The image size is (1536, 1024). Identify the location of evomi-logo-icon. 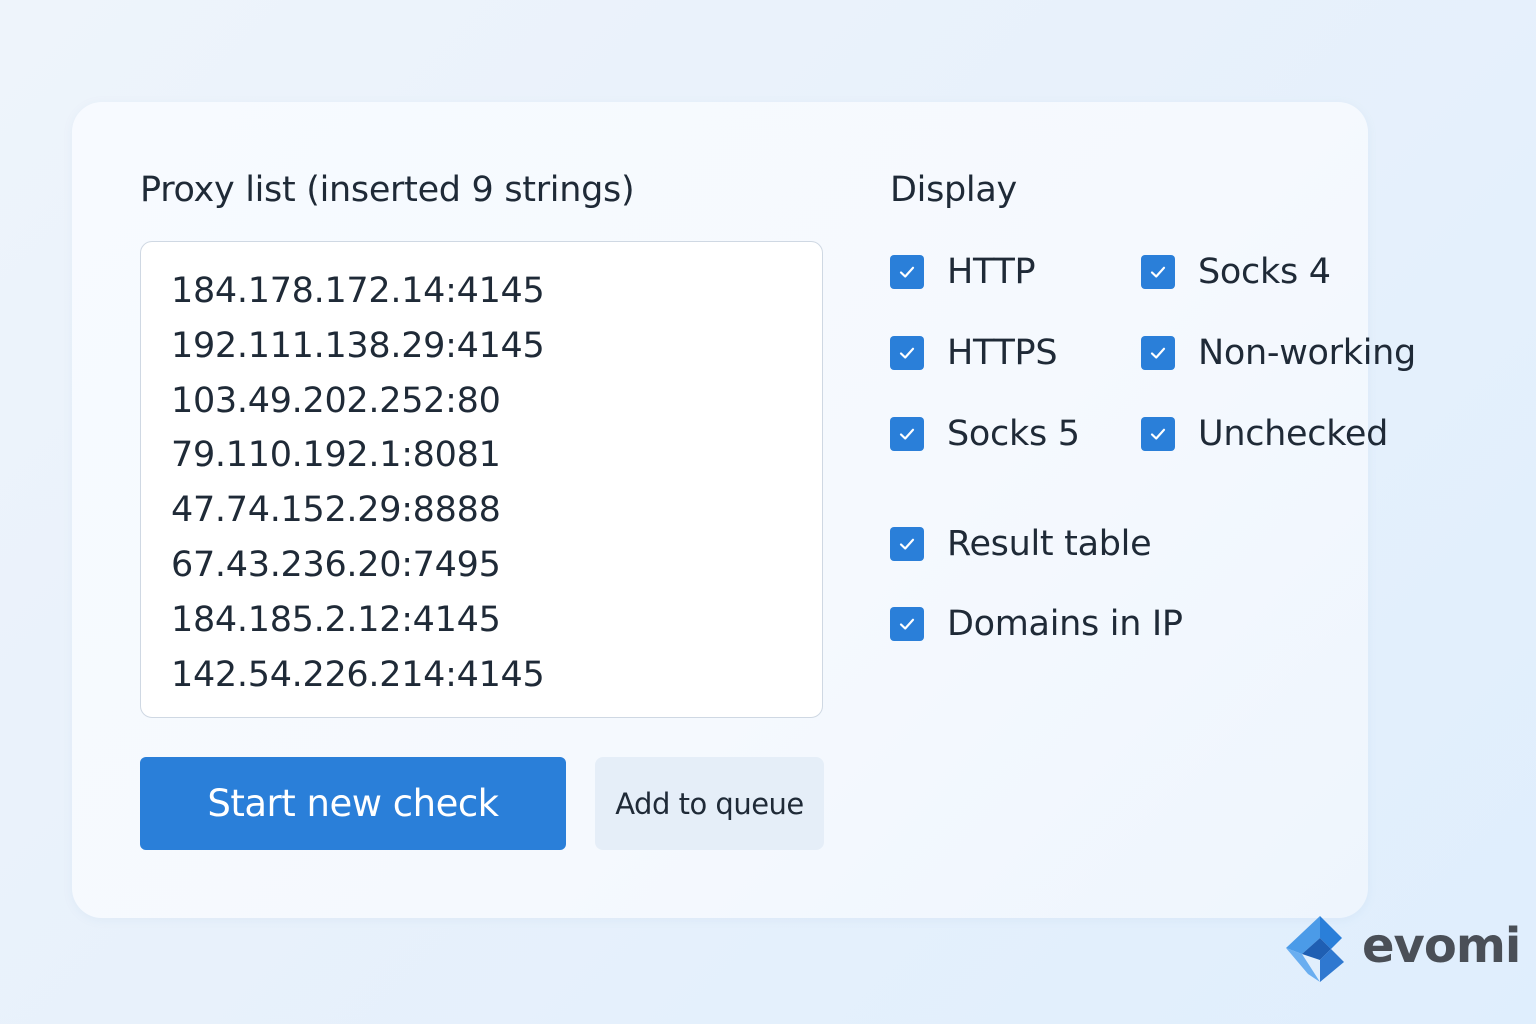
(1315, 949).